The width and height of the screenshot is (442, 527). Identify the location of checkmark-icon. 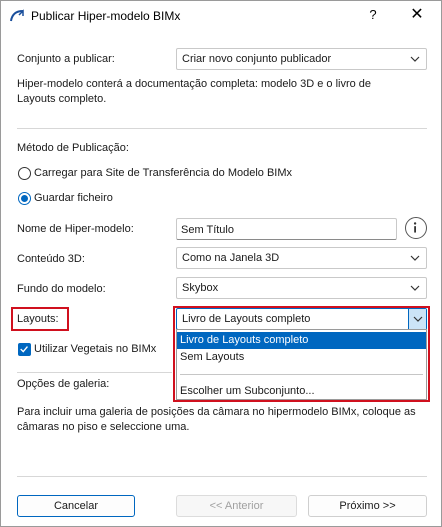
(24, 349).